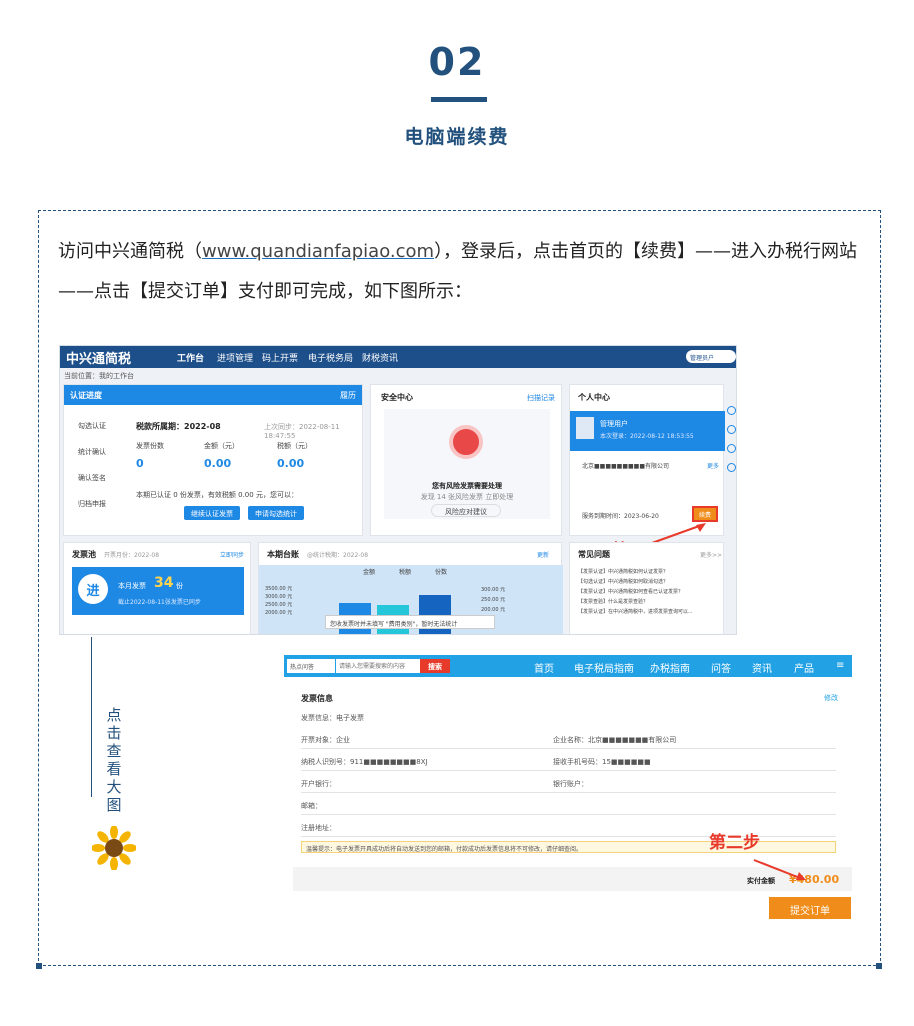  I want to click on faq-item: 【发票认证】中兴通简税如何查看已认证发票？, so click(650, 592).